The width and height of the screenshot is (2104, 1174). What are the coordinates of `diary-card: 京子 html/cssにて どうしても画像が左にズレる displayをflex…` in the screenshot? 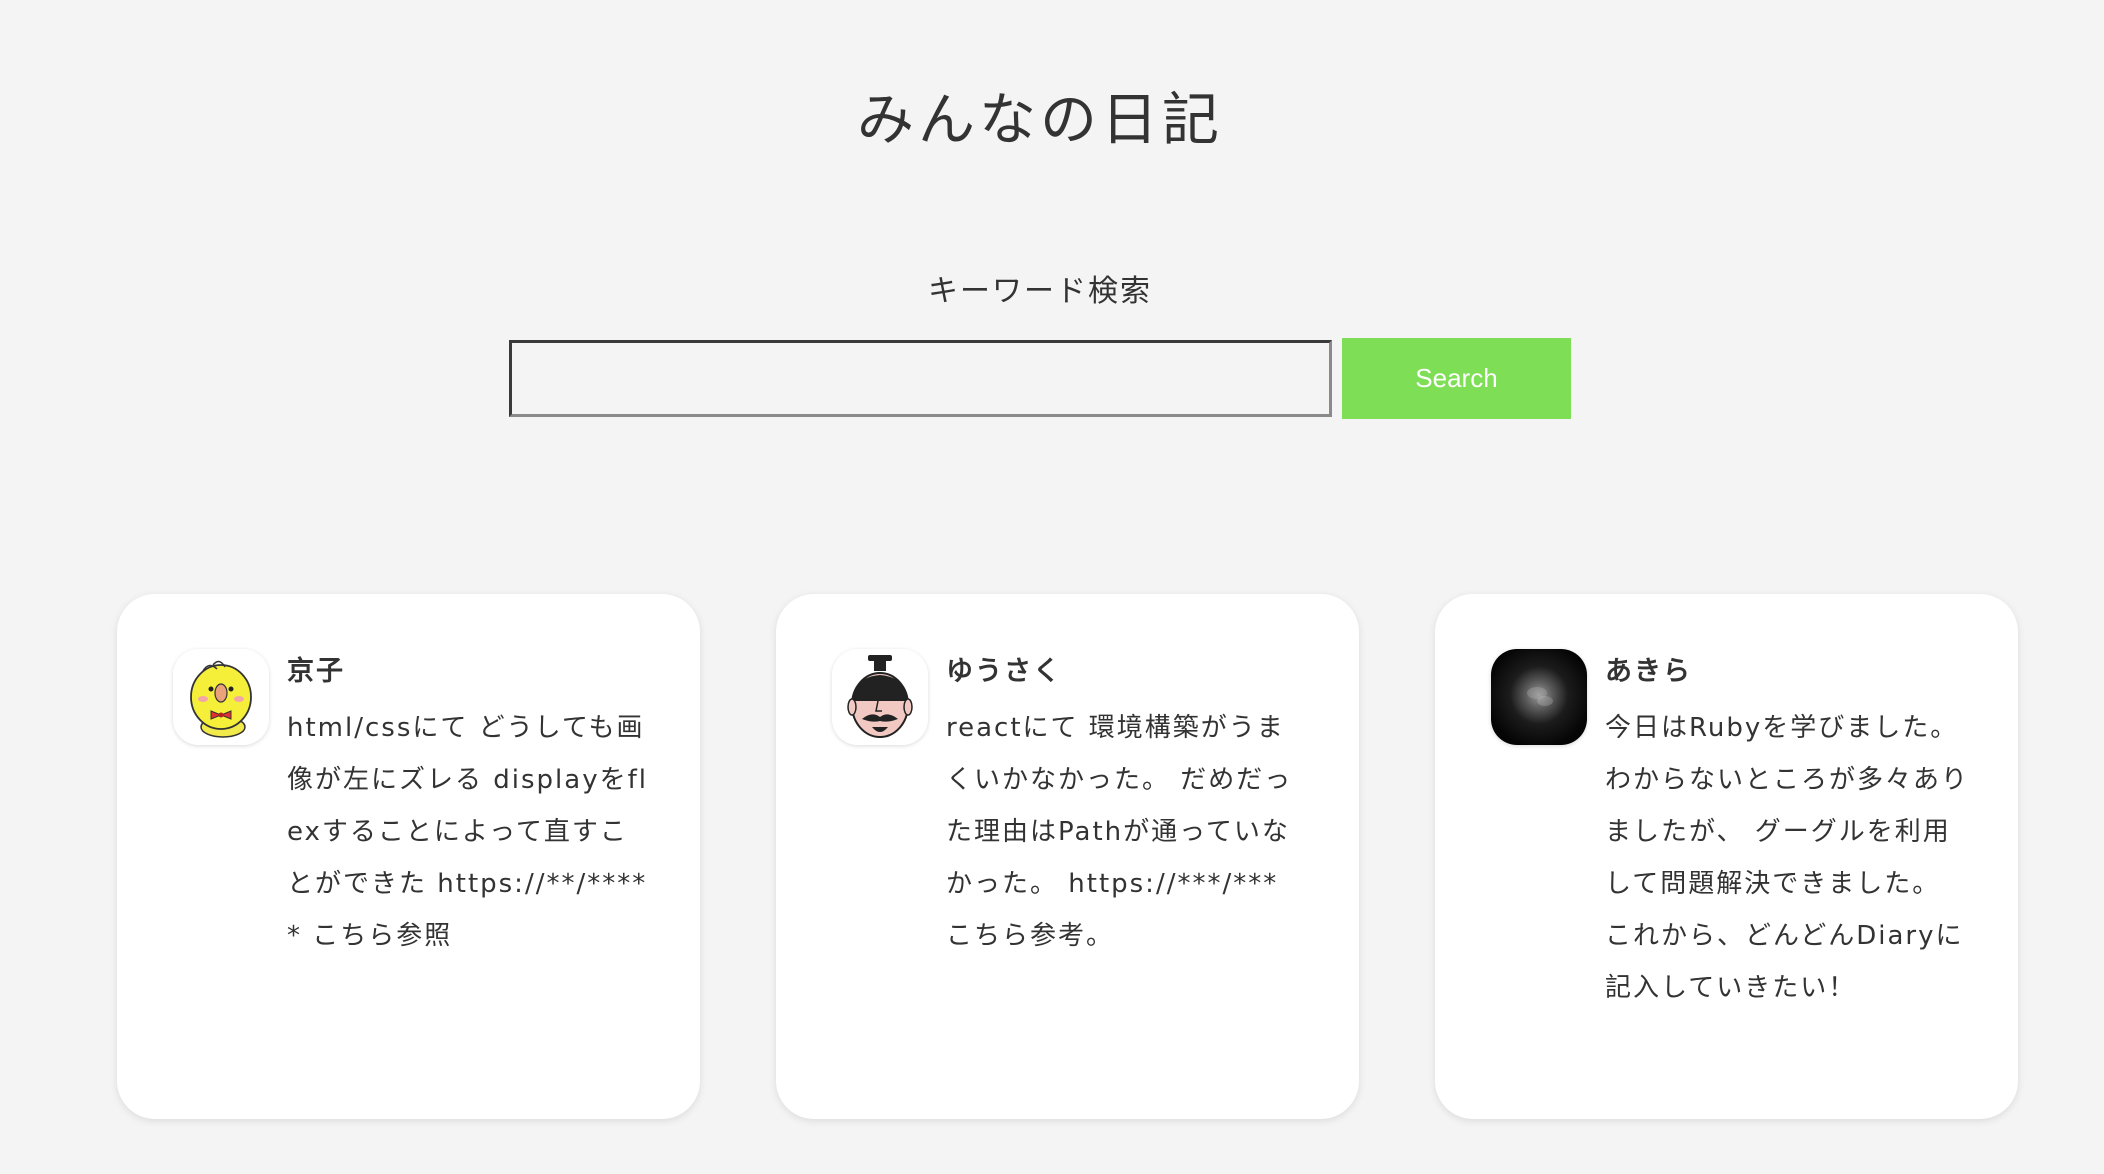 It's located at (408, 856).